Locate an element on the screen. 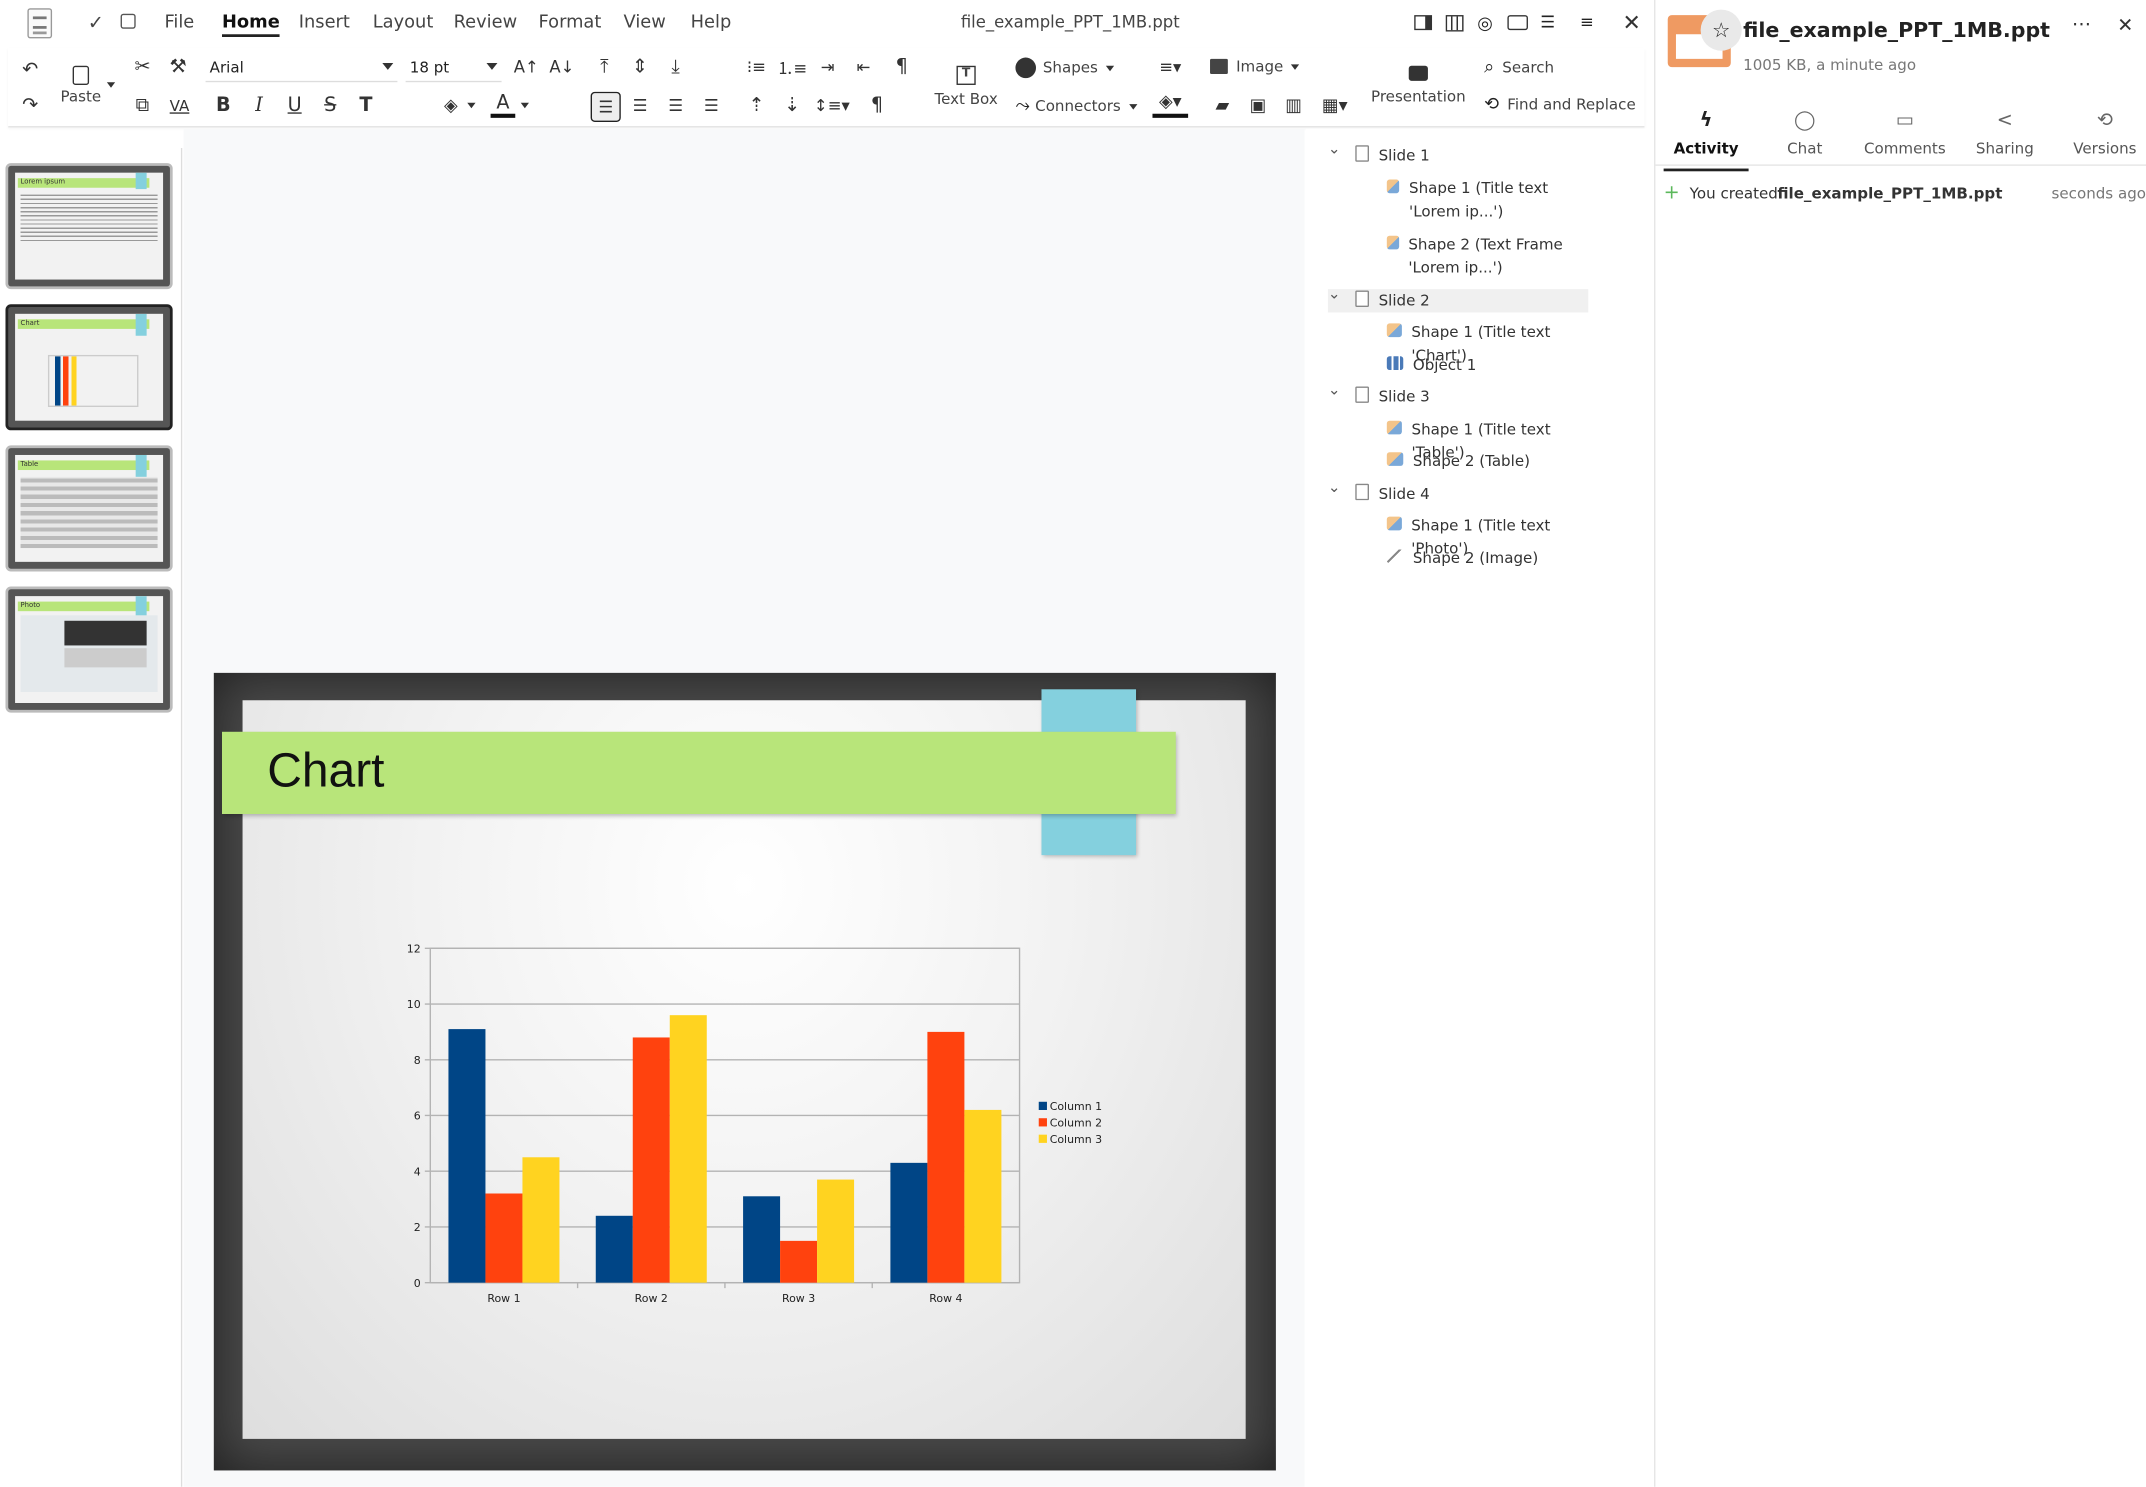 The height and width of the screenshot is (1487, 2146). navigator-slide-item: ⌄ Slide 4 is located at coordinates (1458, 491).